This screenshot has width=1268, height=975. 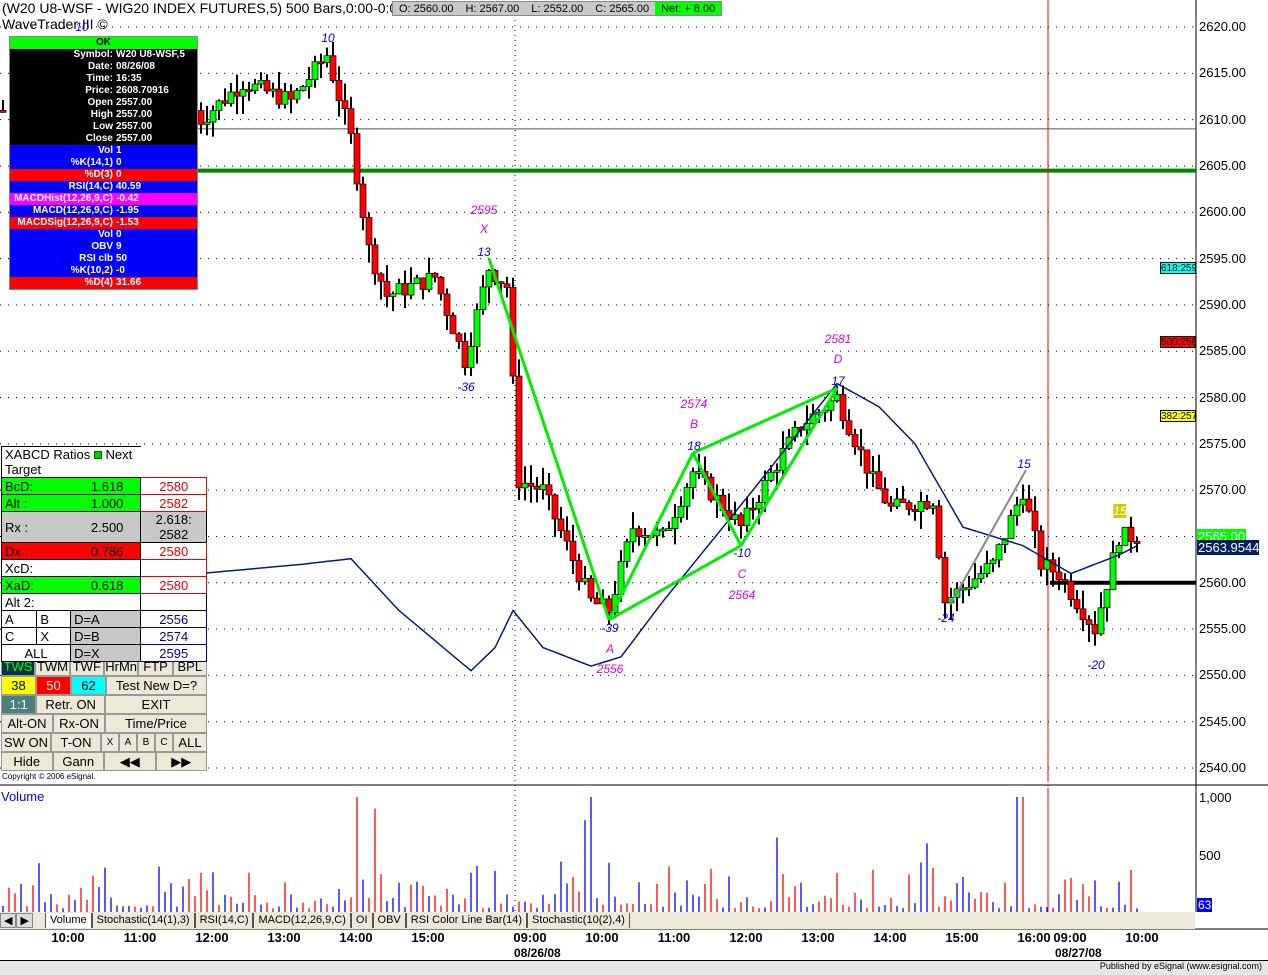 I want to click on alt-on-button: Alt-ON, so click(x=27, y=723).